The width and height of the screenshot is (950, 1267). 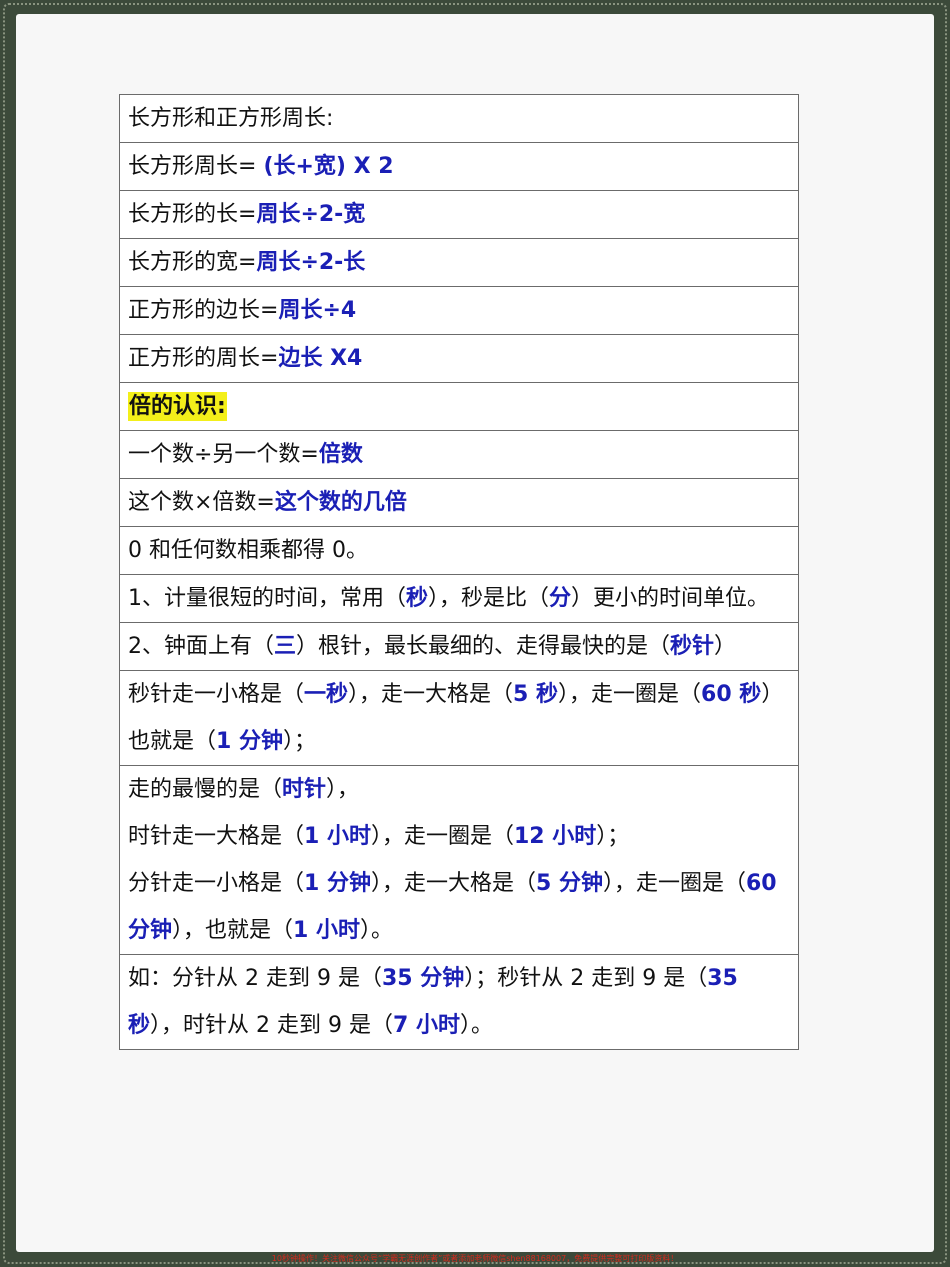 I want to click on table-row: 倍的认识:, so click(x=459, y=406).